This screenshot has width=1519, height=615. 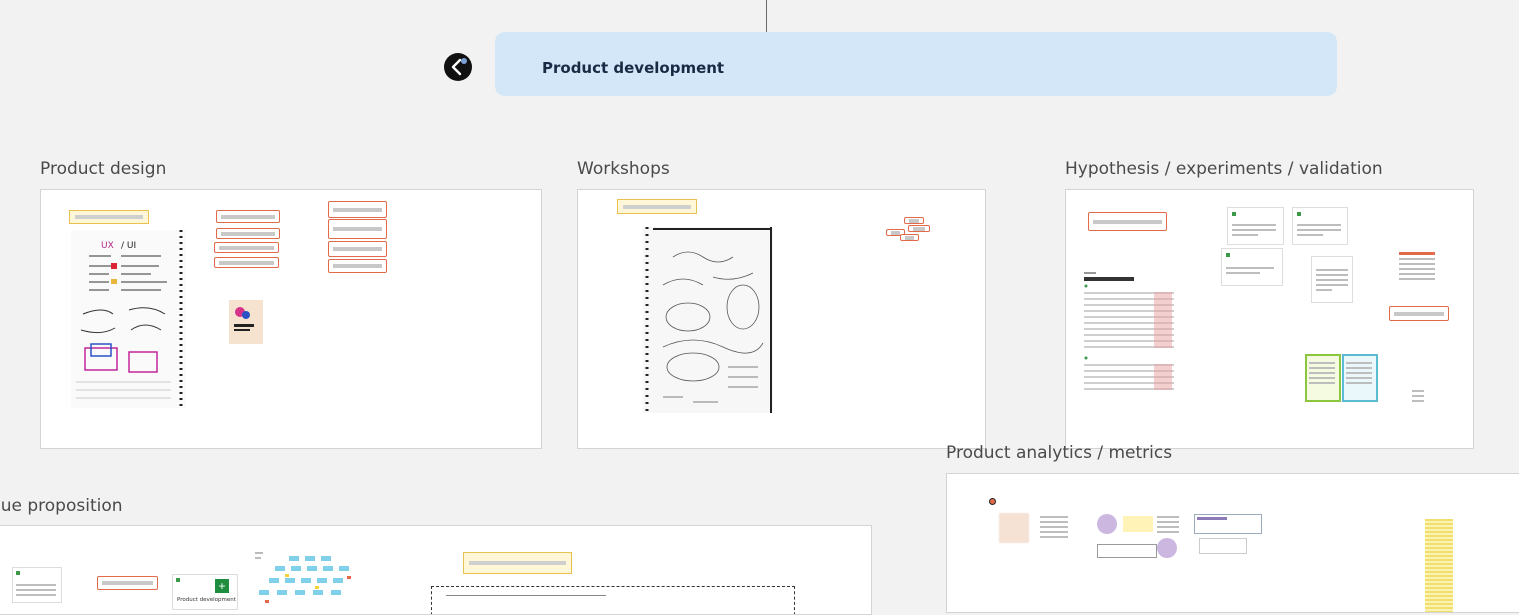 What do you see at coordinates (246, 322) in the screenshot?
I see `book-cover-image` at bounding box center [246, 322].